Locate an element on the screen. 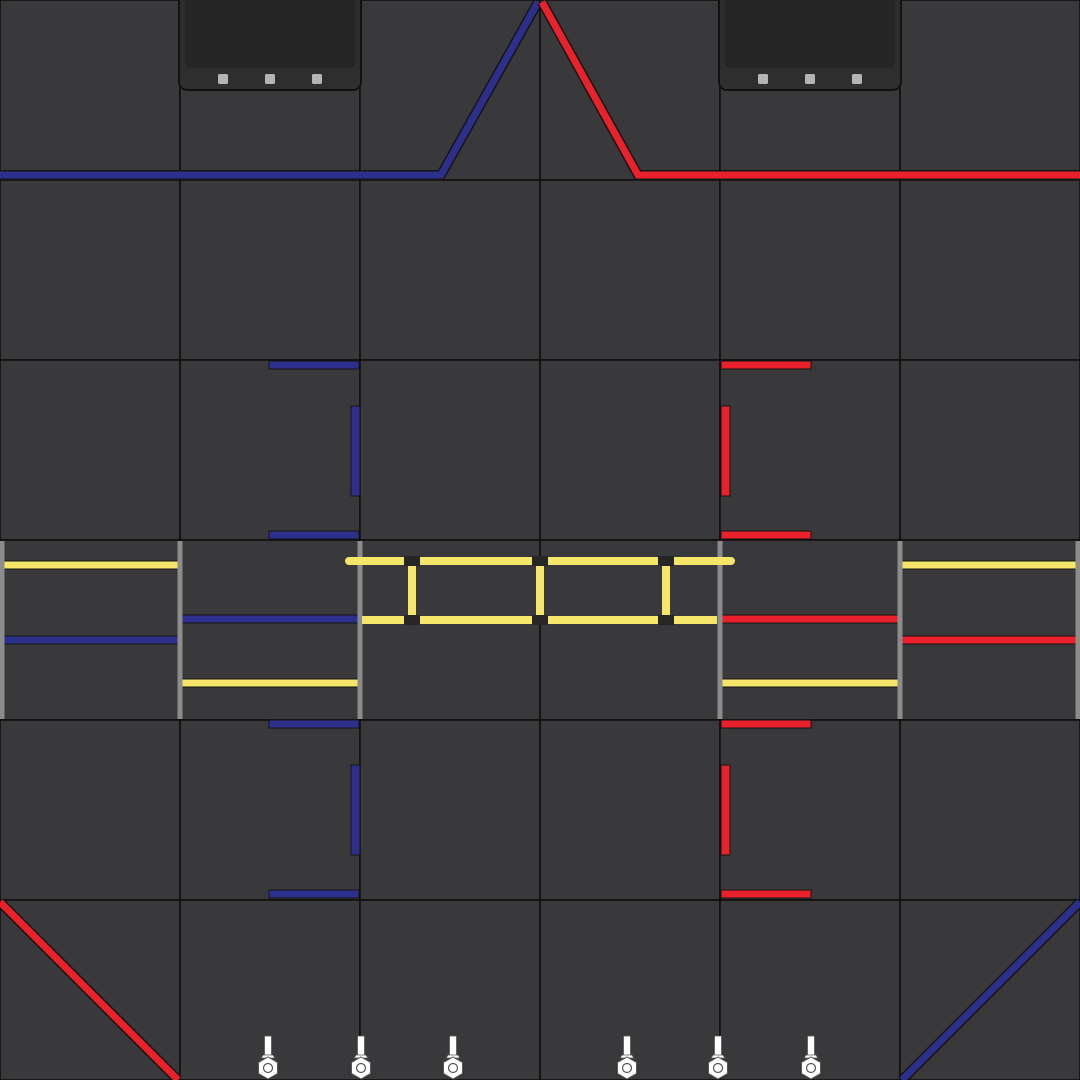  left-inner-yellow-lane is located at coordinates (270, 683).